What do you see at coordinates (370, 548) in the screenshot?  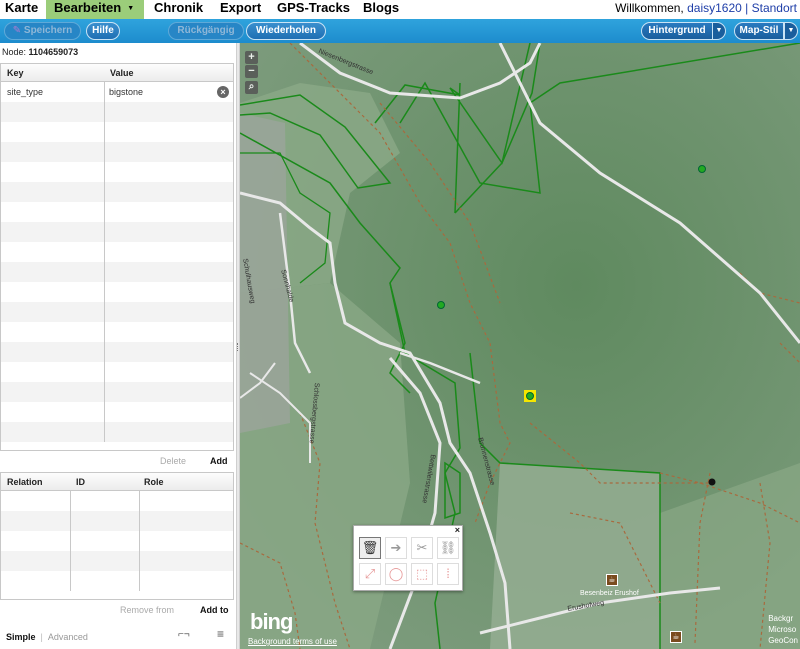 I see `trash-icon: 🗑` at bounding box center [370, 548].